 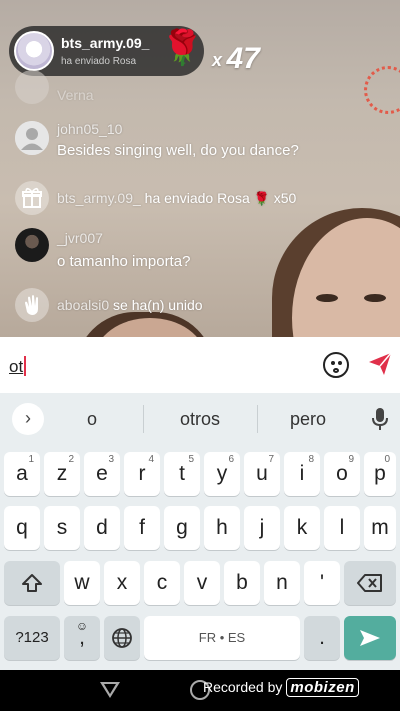 I want to click on globe-key, so click(x=122, y=638).